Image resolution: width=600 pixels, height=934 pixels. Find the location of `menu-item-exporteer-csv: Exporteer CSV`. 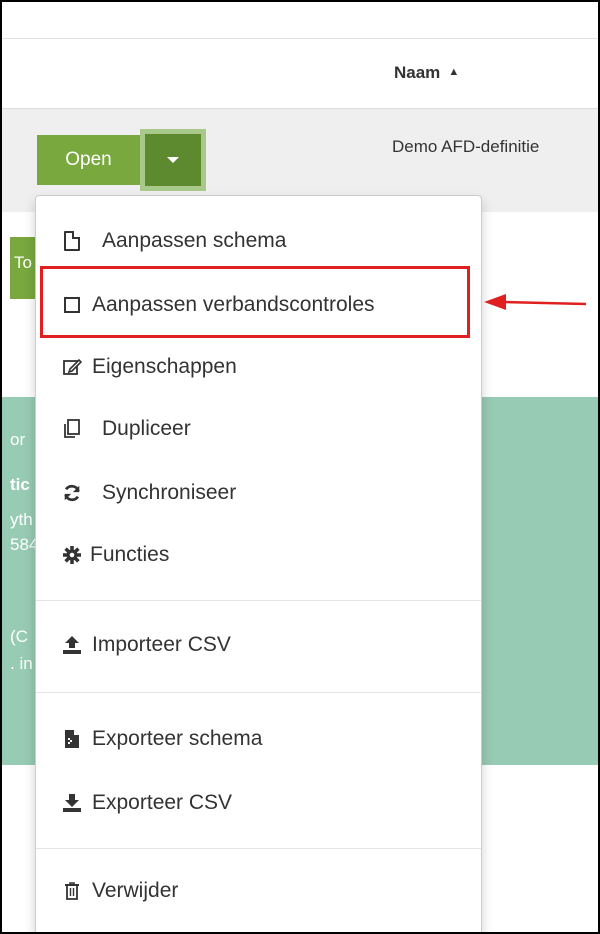

menu-item-exporteer-csv: Exporteer CSV is located at coordinates (258, 803).